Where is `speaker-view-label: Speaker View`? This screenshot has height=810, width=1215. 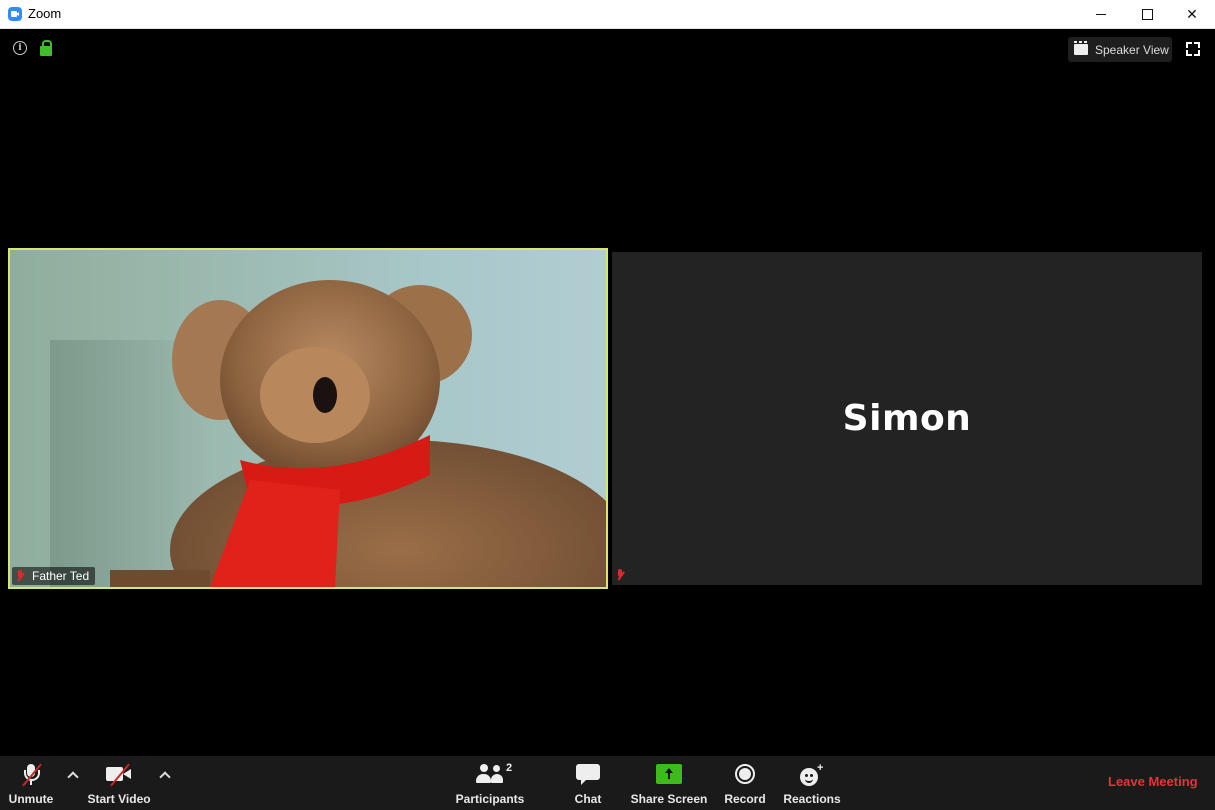 speaker-view-label: Speaker View is located at coordinates (1132, 49).